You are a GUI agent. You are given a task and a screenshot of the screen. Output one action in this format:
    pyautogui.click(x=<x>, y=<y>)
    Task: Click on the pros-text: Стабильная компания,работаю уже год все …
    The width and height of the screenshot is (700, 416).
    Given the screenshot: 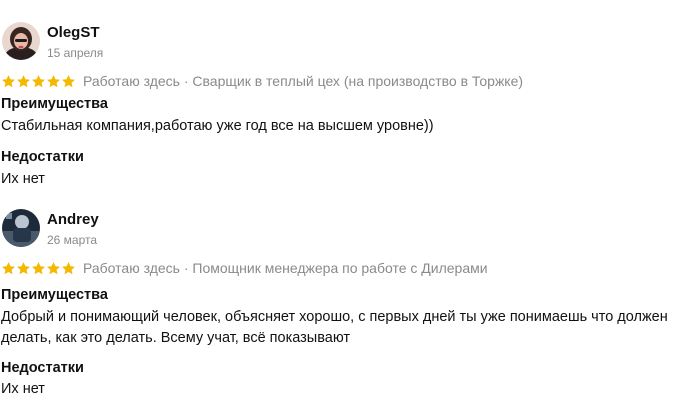 What is the action you would take?
    pyautogui.click(x=217, y=126)
    